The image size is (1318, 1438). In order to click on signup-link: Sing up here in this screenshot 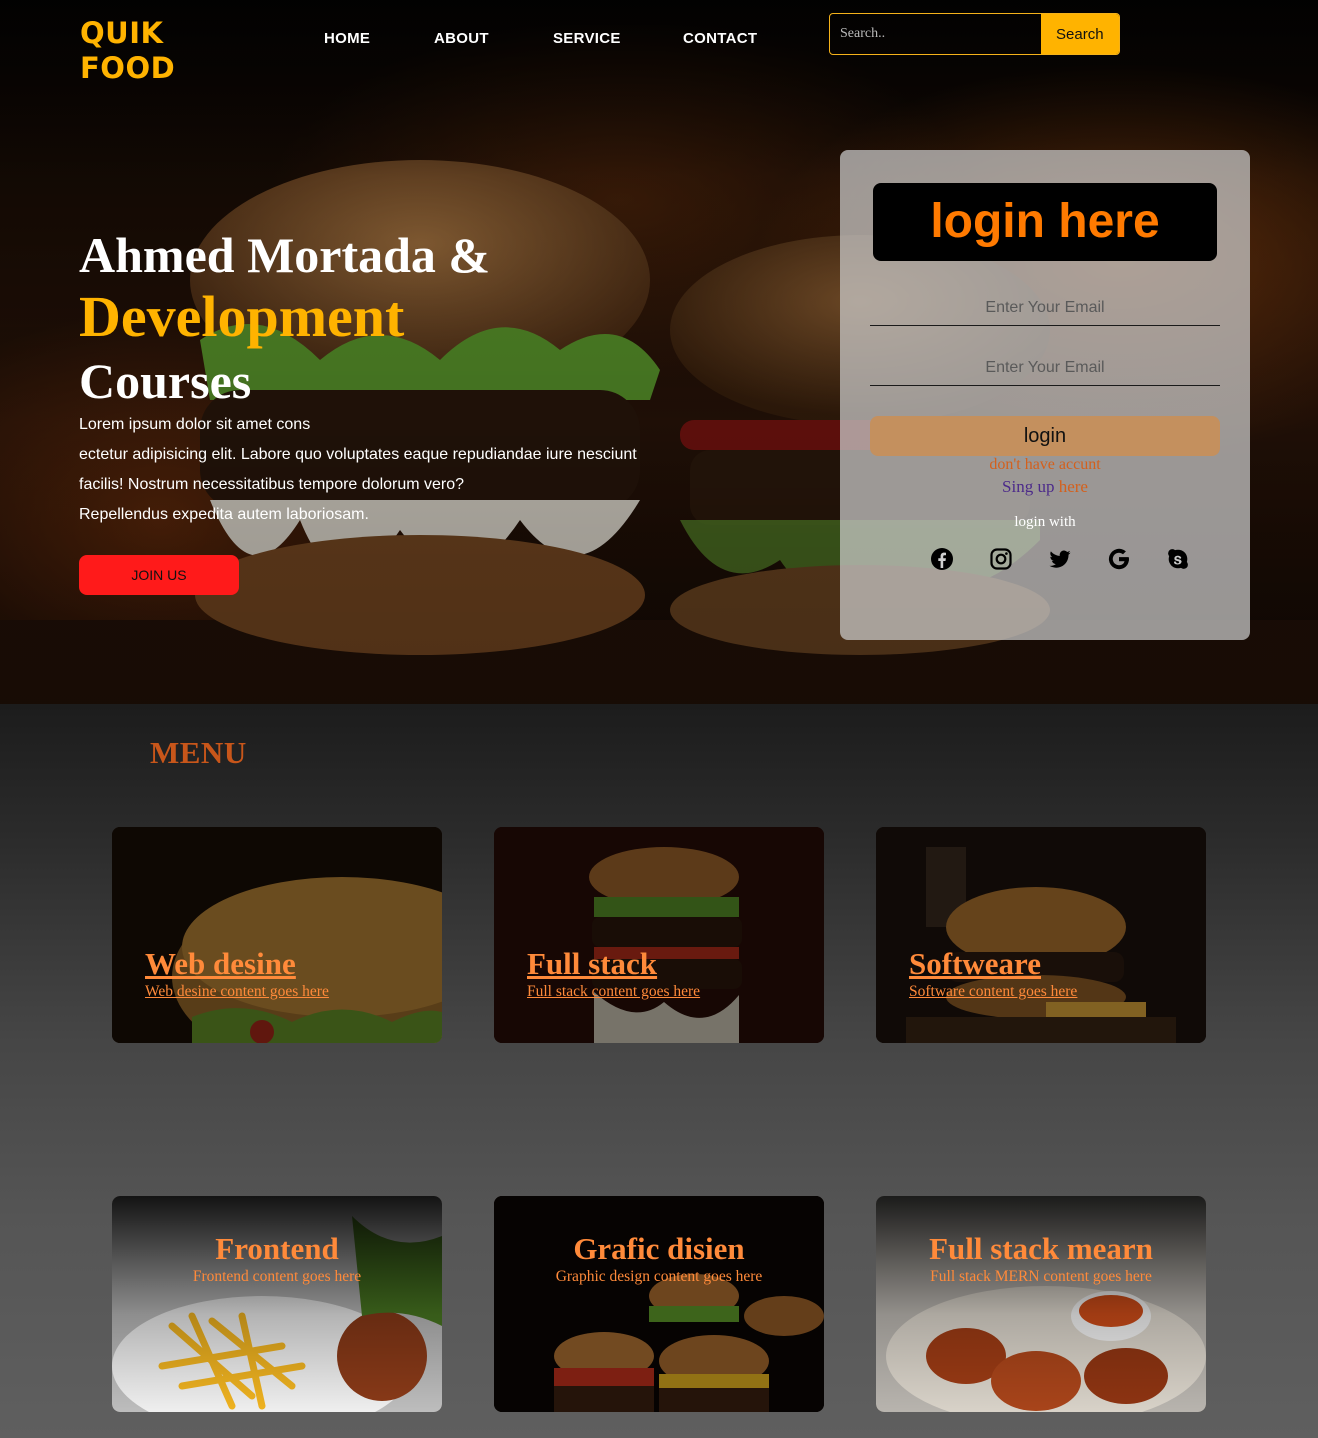, I will do `click(1045, 487)`.